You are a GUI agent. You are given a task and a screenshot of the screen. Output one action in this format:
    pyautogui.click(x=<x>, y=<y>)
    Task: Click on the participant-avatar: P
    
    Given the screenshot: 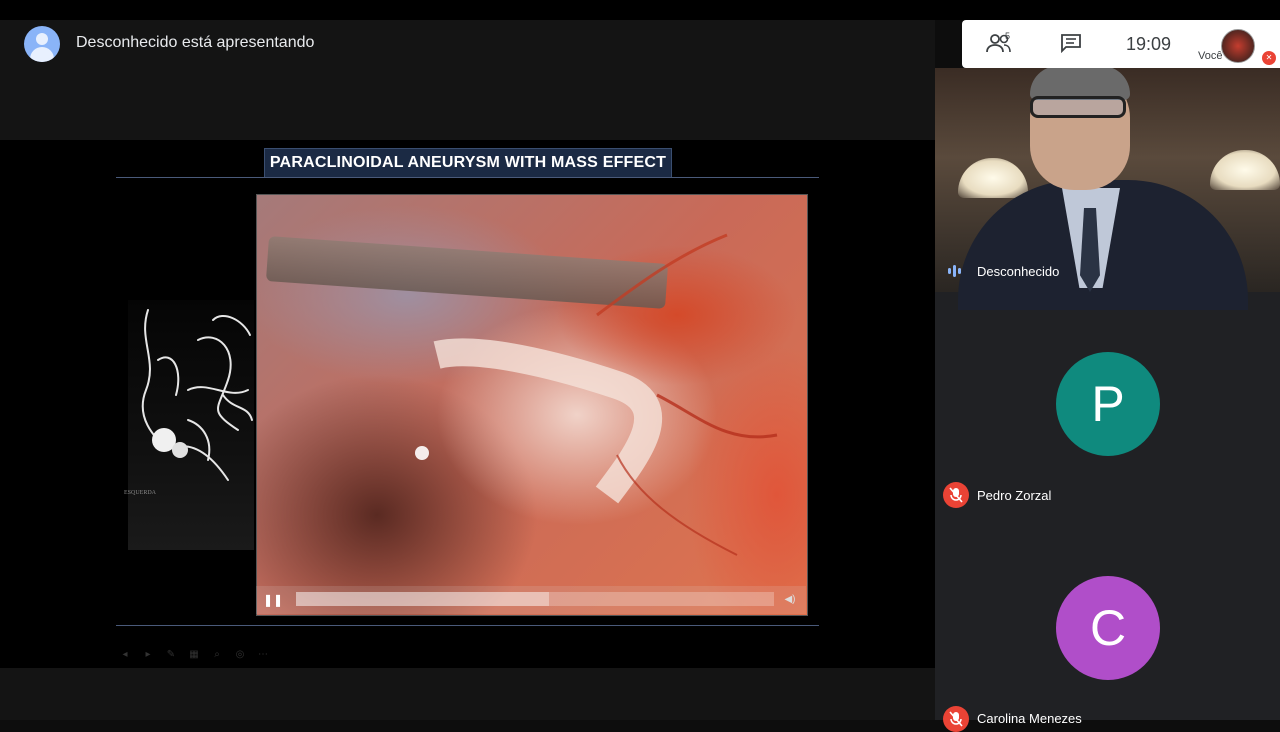 What is the action you would take?
    pyautogui.click(x=1108, y=404)
    